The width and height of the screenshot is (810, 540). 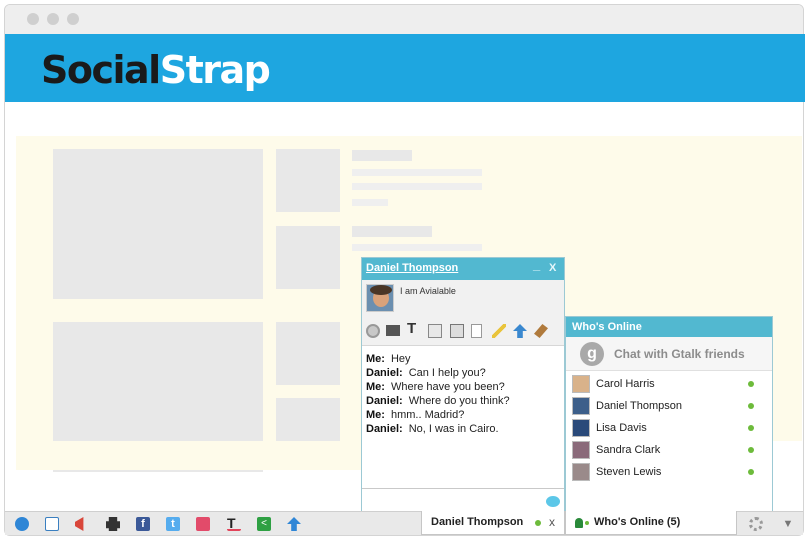 I want to click on site-logo: SocialStrap, so click(x=156, y=70).